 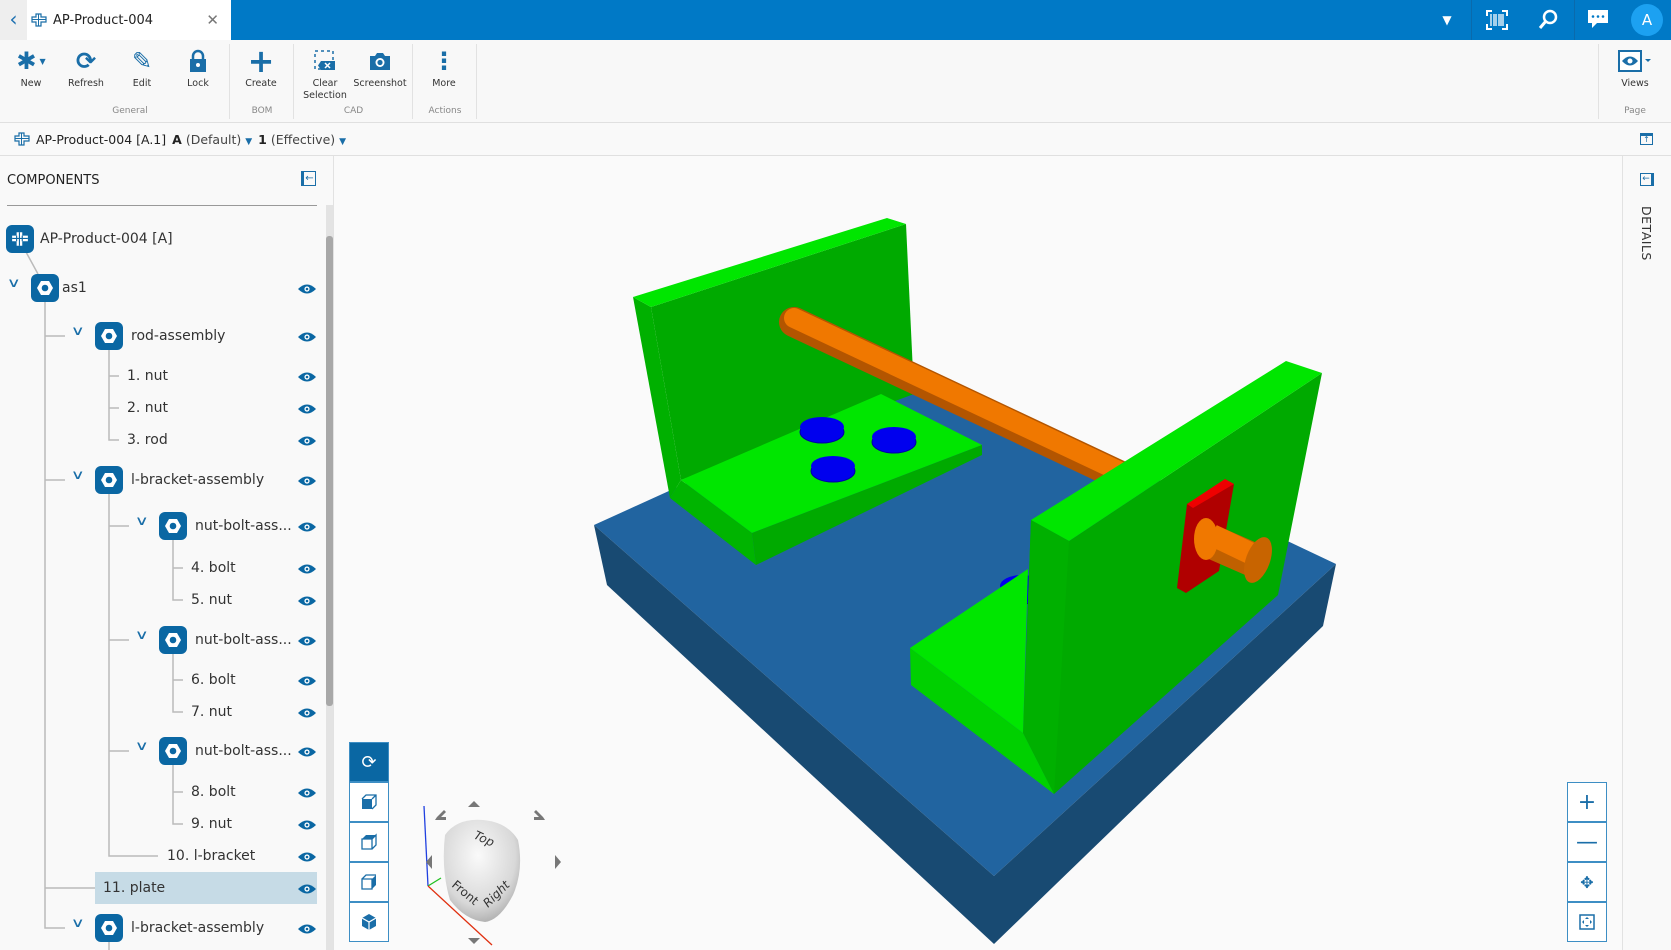 I want to click on tree-item: 5. nut, so click(x=211, y=600).